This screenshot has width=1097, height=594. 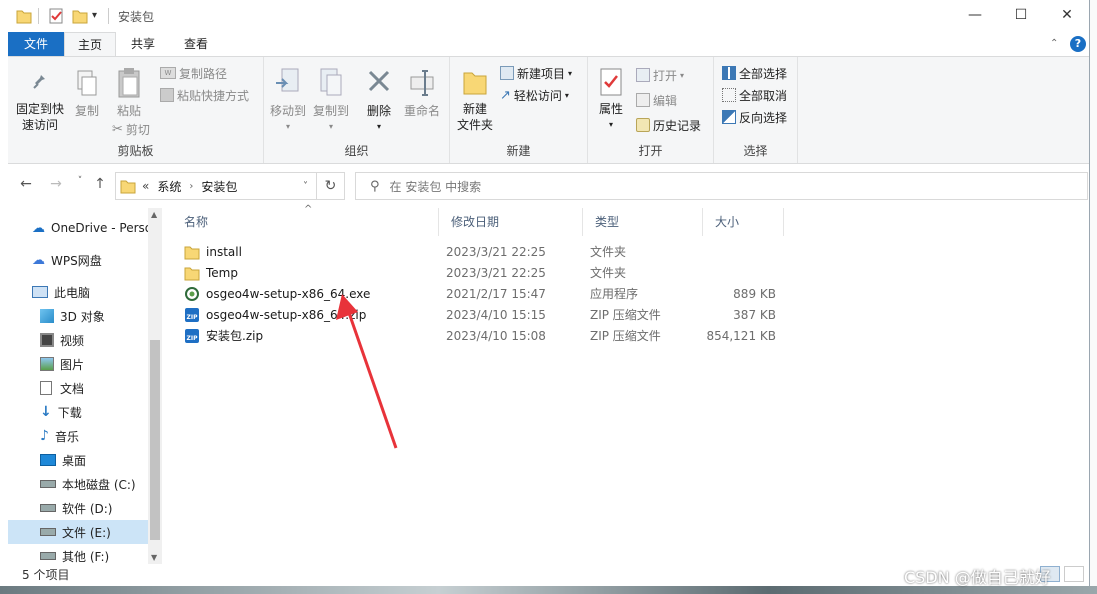 I want to click on easy-access-button: ↗ 轻松访问 ▾, so click(x=534, y=95).